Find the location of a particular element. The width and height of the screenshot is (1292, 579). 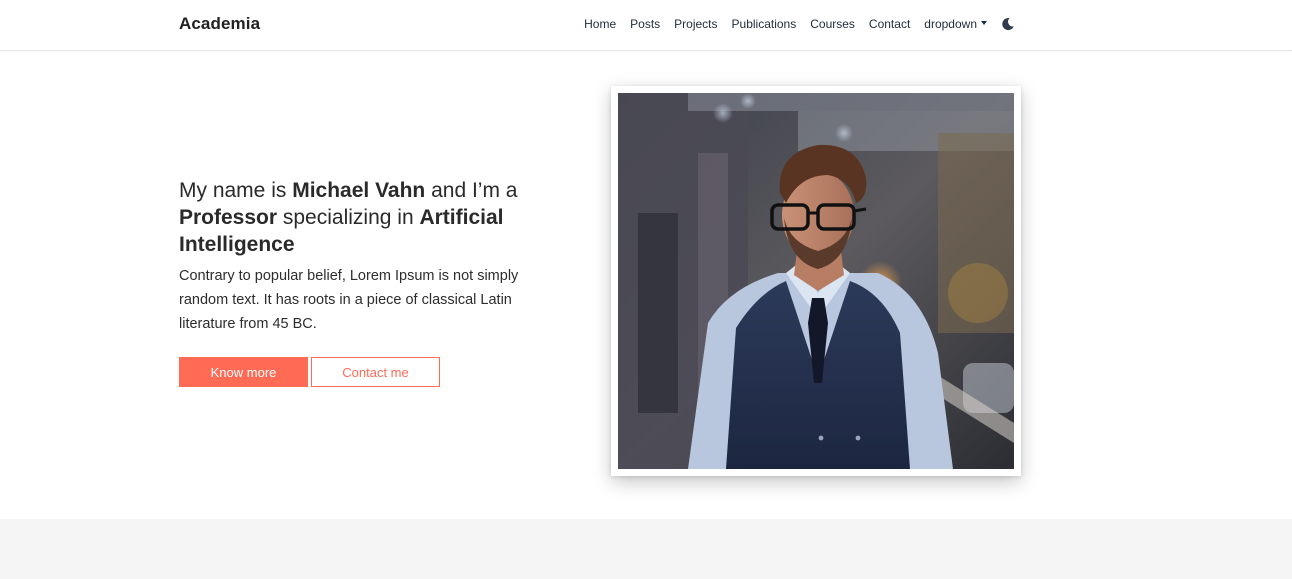

know-more-button: Know more is located at coordinates (243, 372).